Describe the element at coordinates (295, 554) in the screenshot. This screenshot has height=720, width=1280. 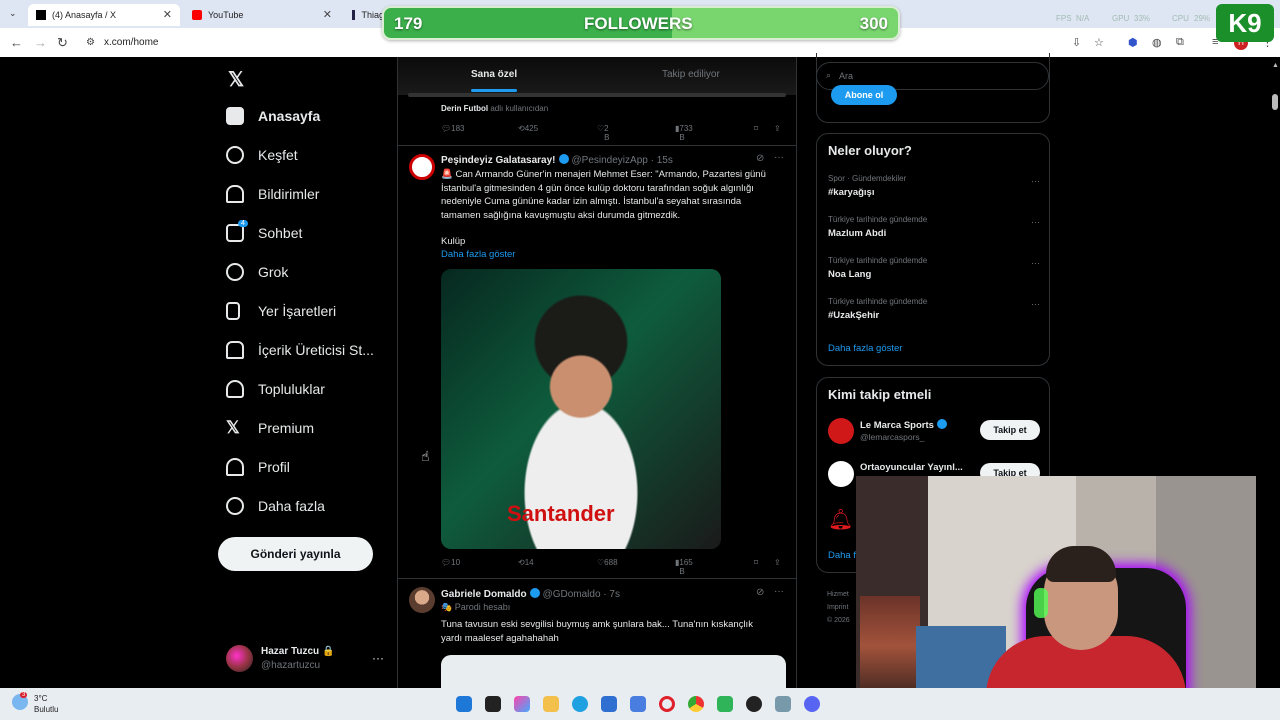
I see `post-button: Gönderi yayınla` at that location.